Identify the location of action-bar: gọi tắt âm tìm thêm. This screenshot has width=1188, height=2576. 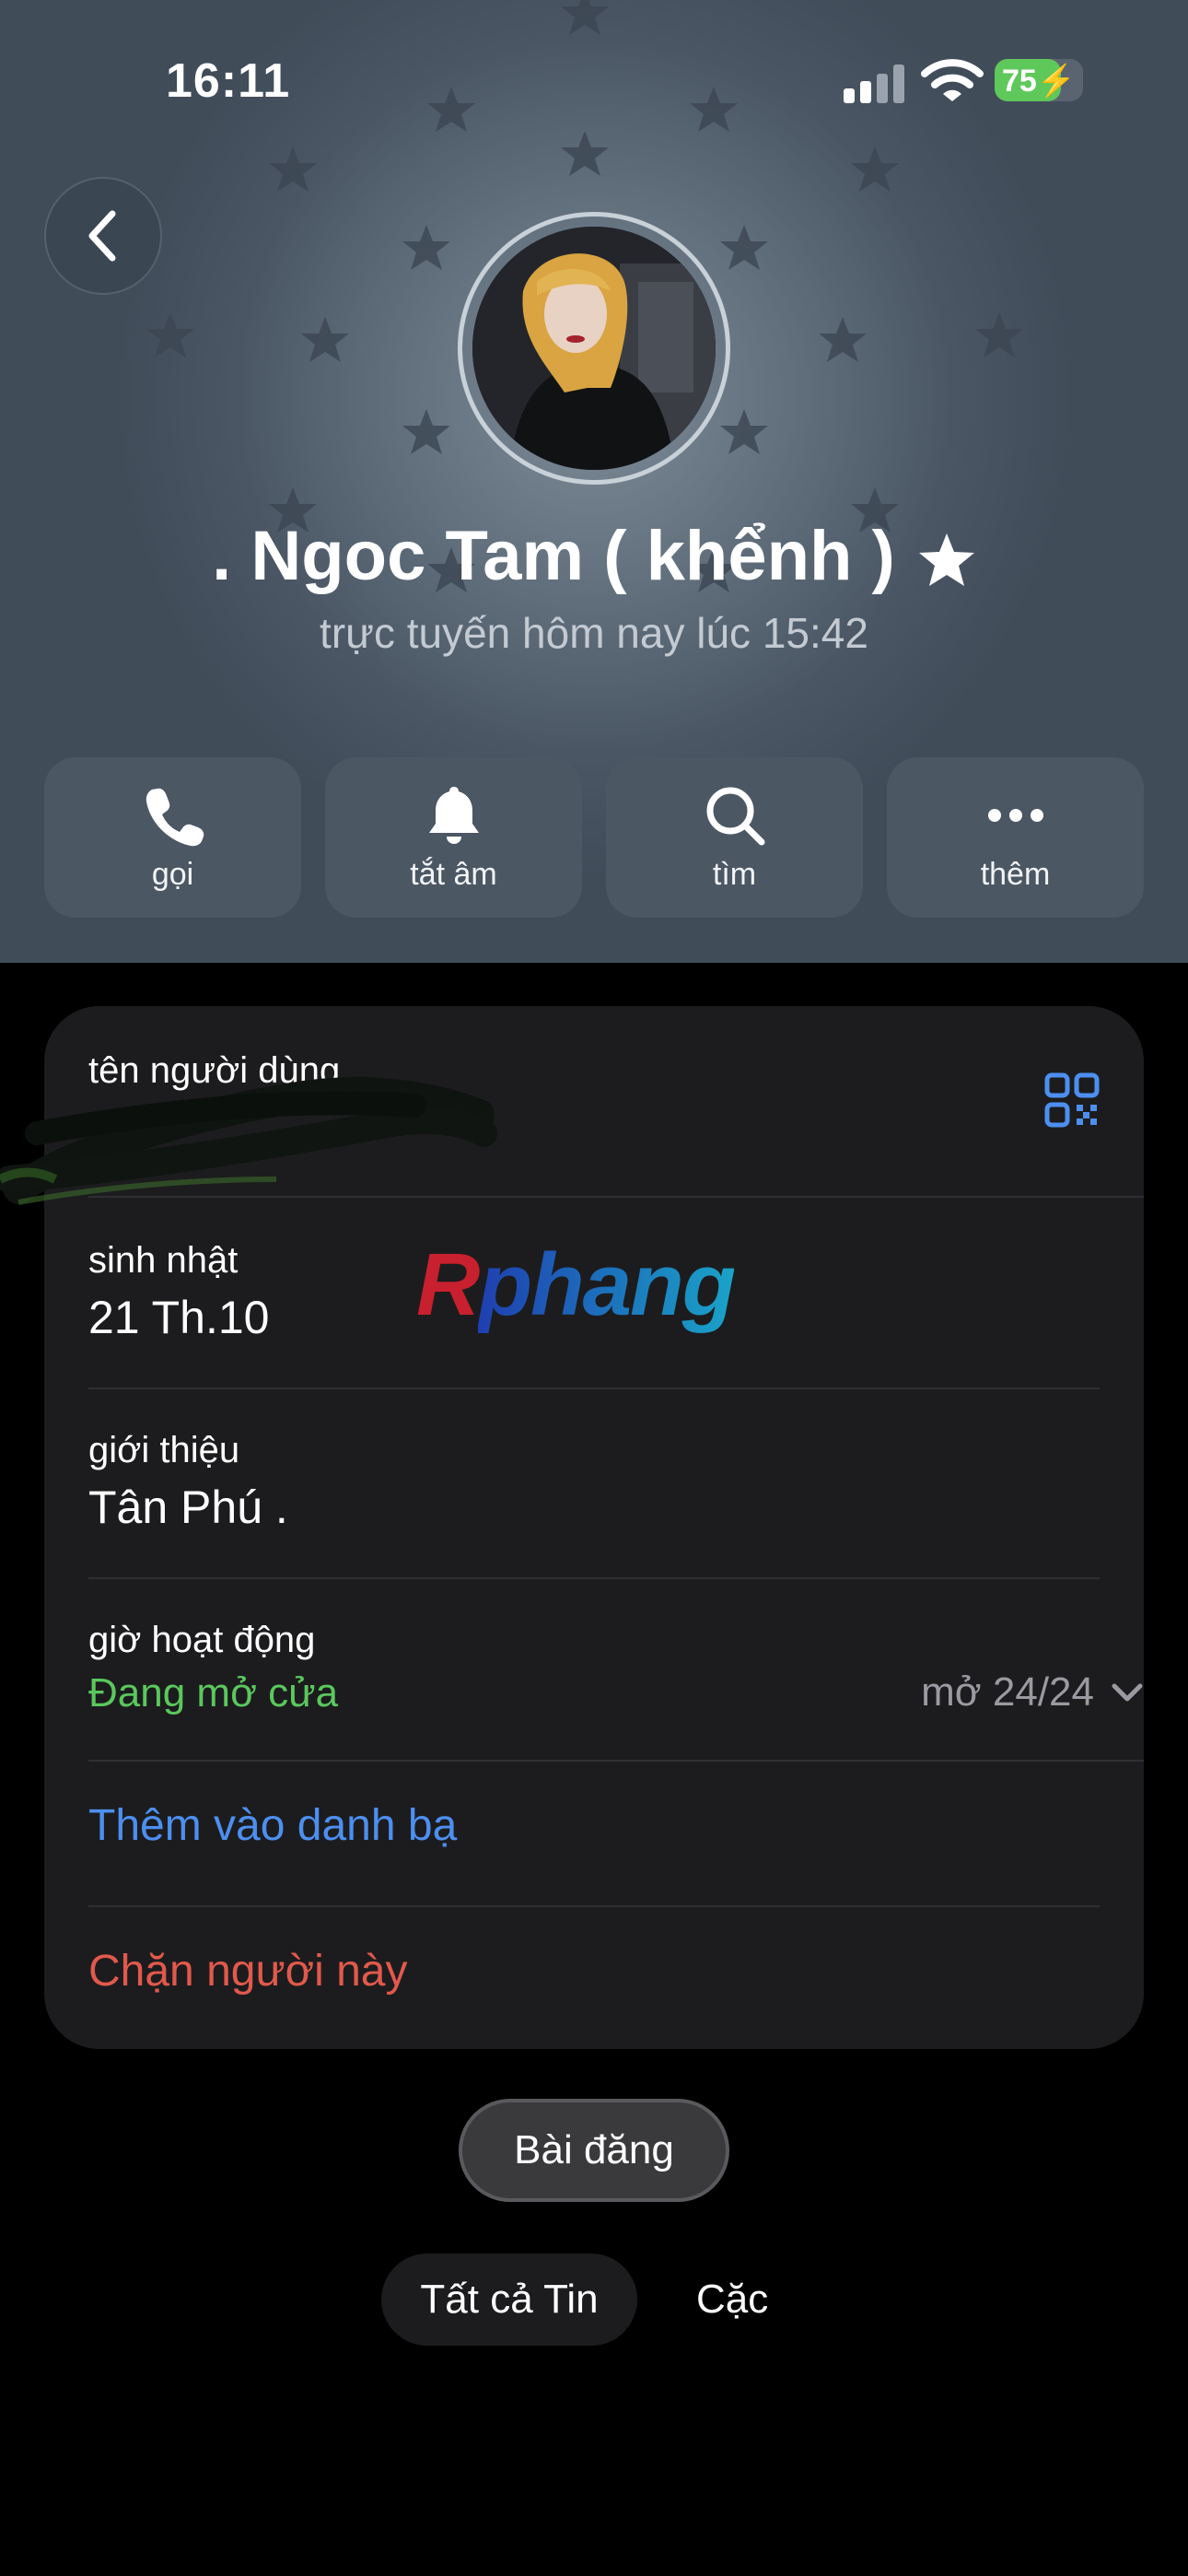
(594, 837).